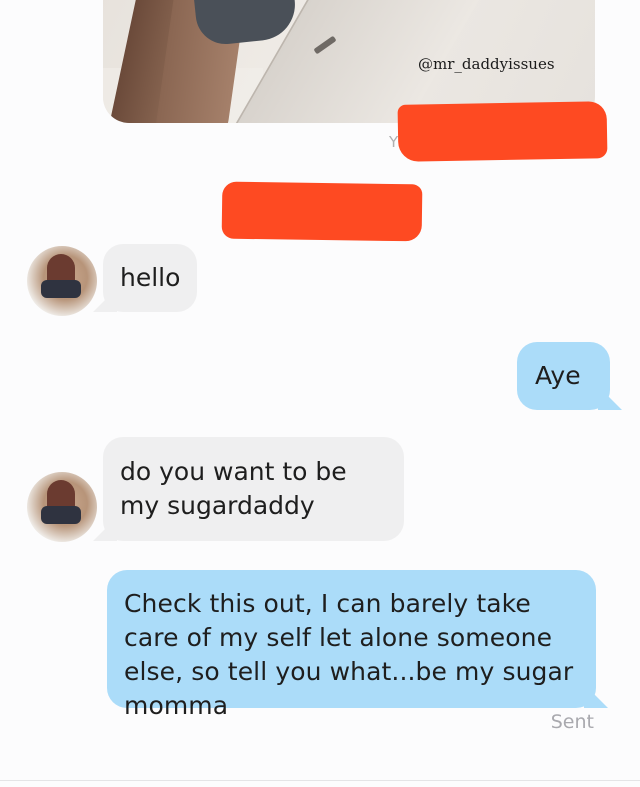  I want to click on incoming-message-bubble: hello, so click(150, 278).